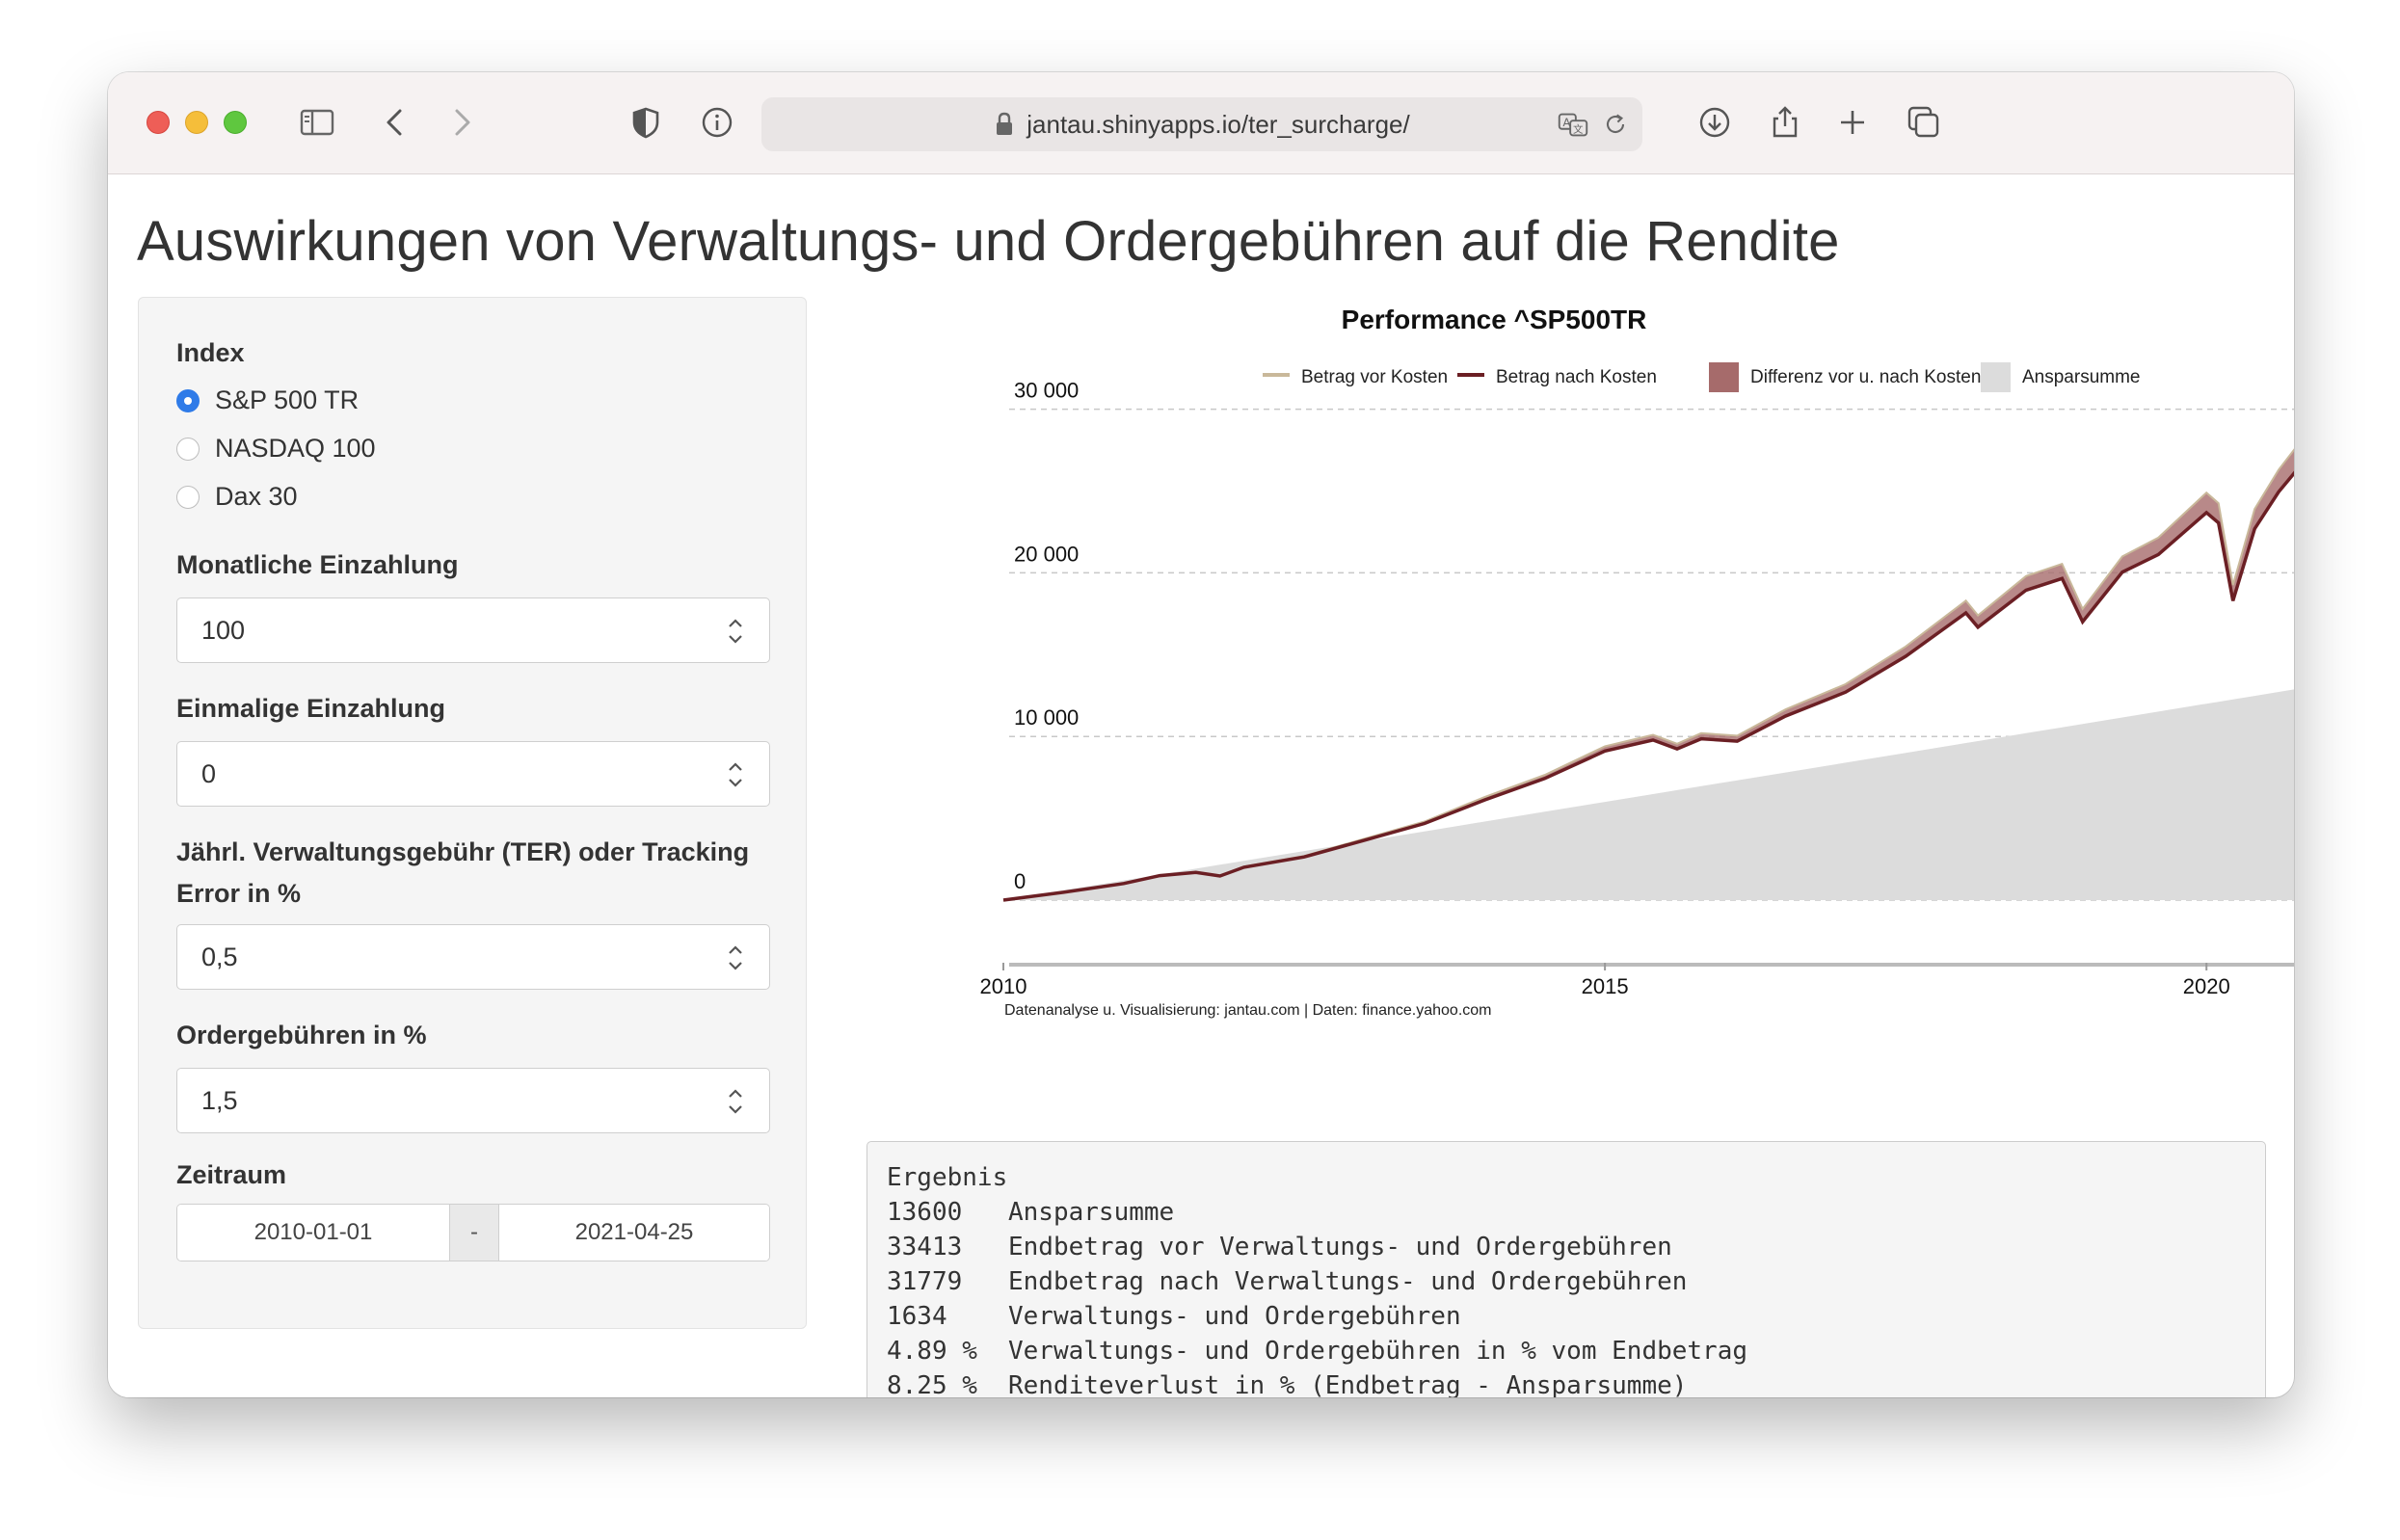 The width and height of the screenshot is (2400, 1540). What do you see at coordinates (188, 400) in the screenshot?
I see `radio-button-checked` at bounding box center [188, 400].